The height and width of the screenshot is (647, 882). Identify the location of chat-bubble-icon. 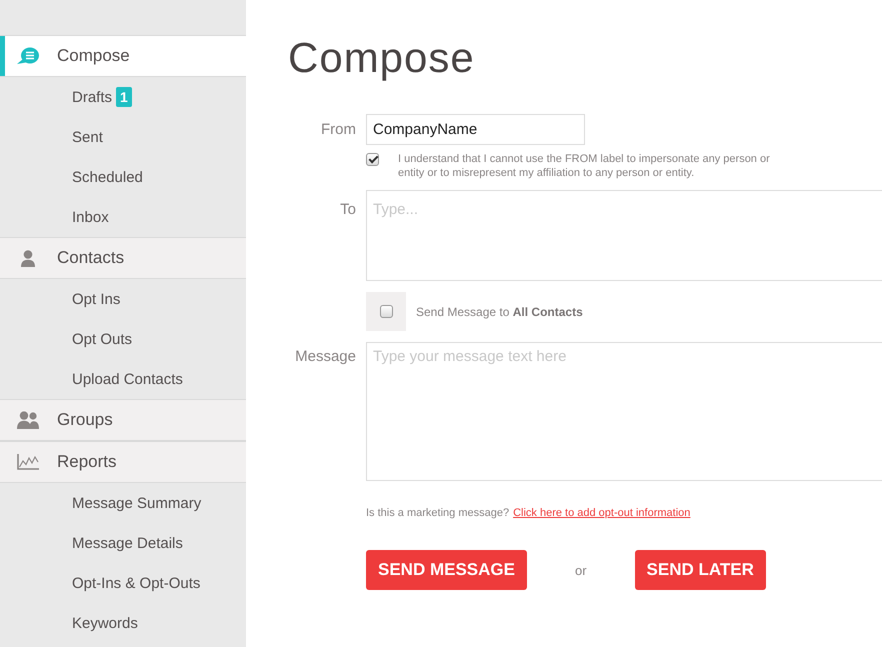
(28, 56).